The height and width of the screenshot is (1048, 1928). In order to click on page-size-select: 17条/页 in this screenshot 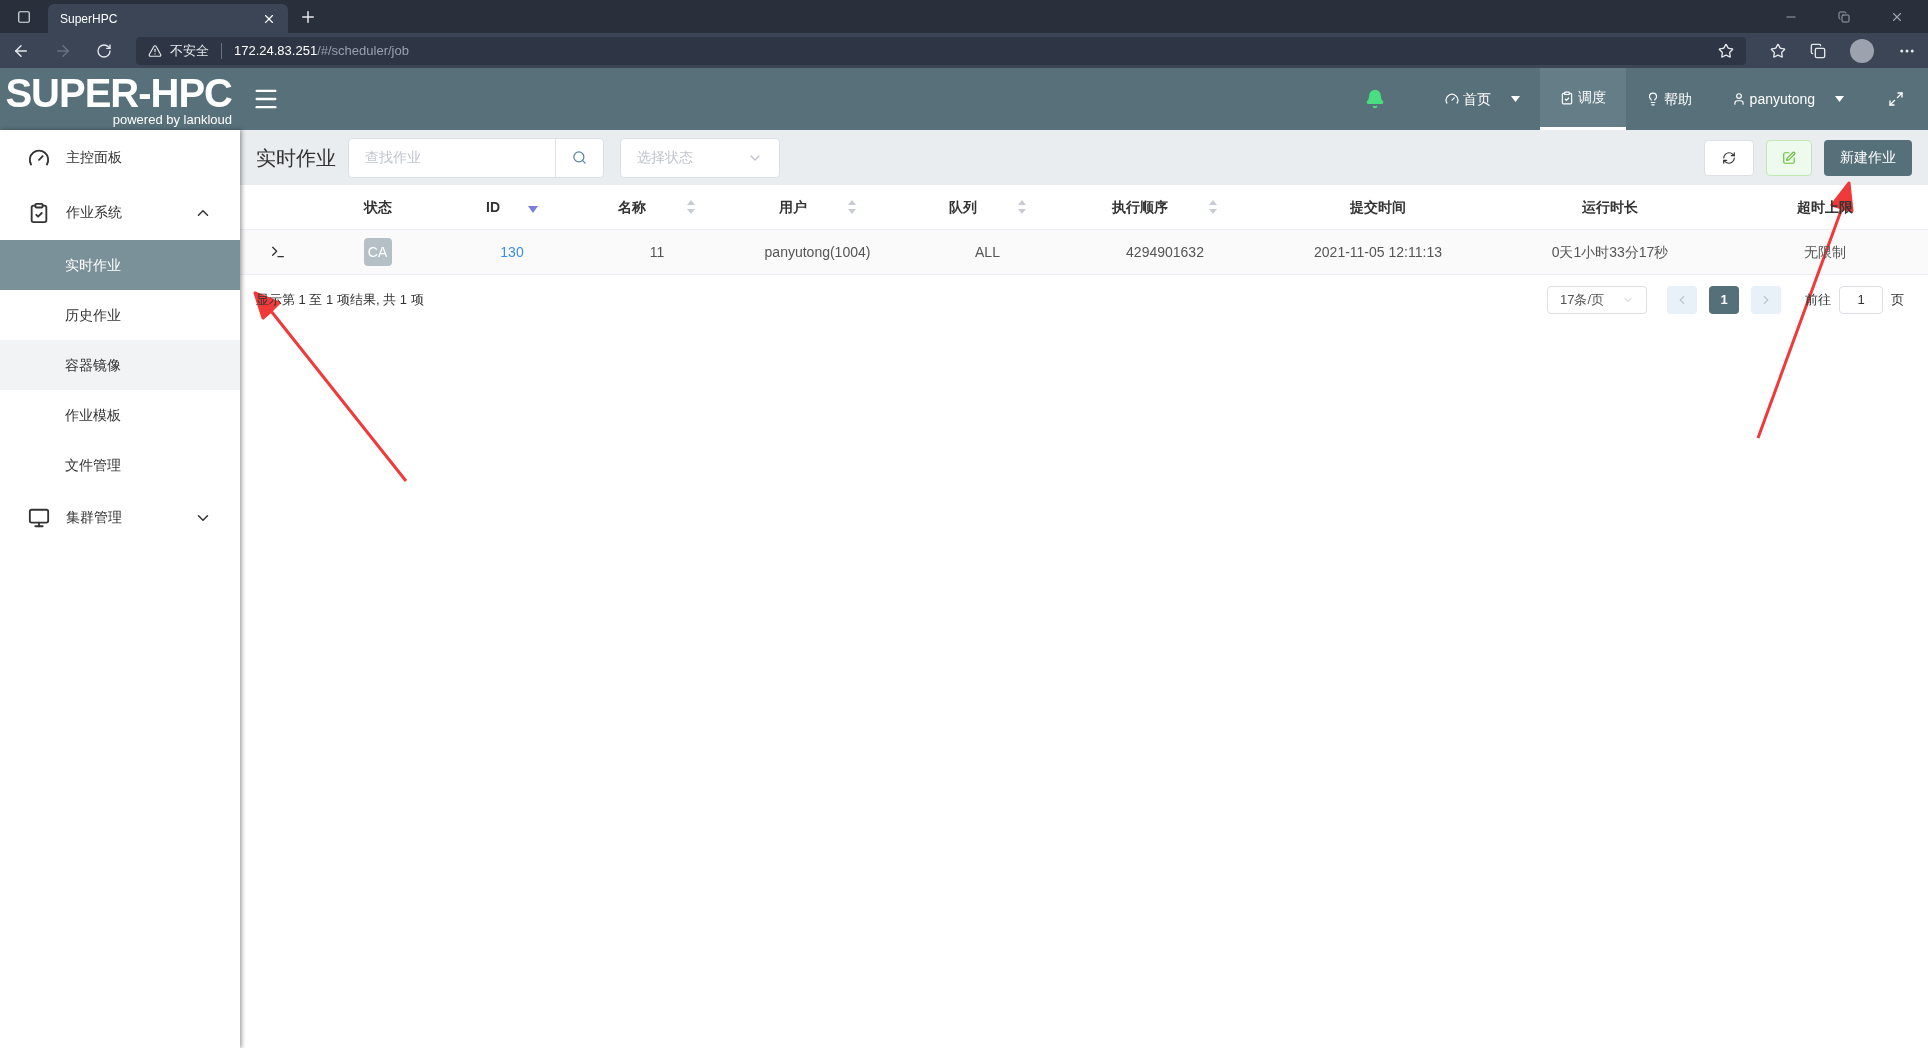, I will do `click(1597, 300)`.